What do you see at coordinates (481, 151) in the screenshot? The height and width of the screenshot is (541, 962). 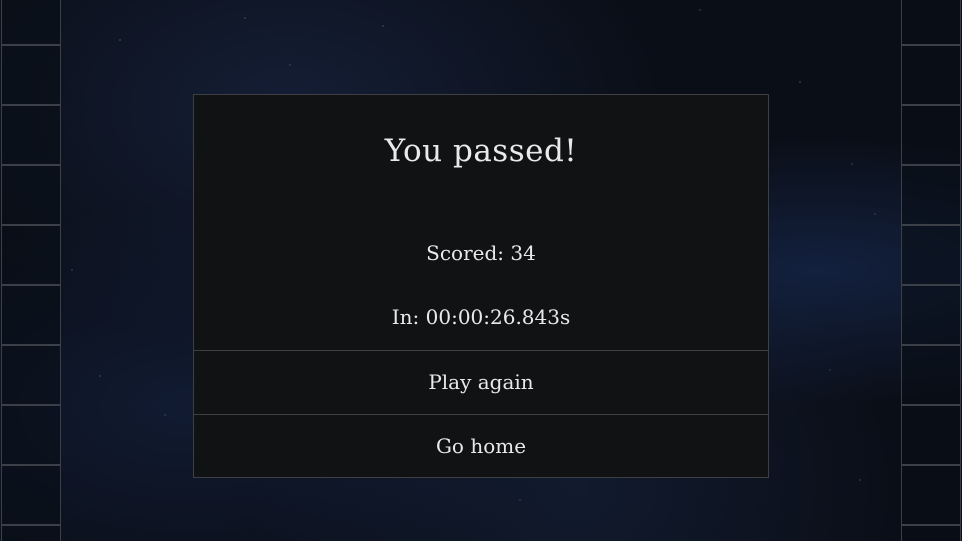 I see `result-title: You passed!` at bounding box center [481, 151].